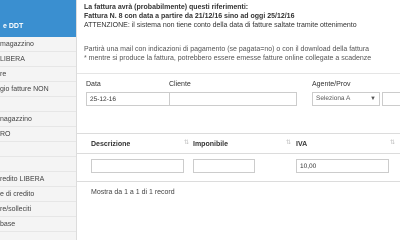 The width and height of the screenshot is (400, 240). I want to click on sidebar-item-re: re, so click(38, 74).